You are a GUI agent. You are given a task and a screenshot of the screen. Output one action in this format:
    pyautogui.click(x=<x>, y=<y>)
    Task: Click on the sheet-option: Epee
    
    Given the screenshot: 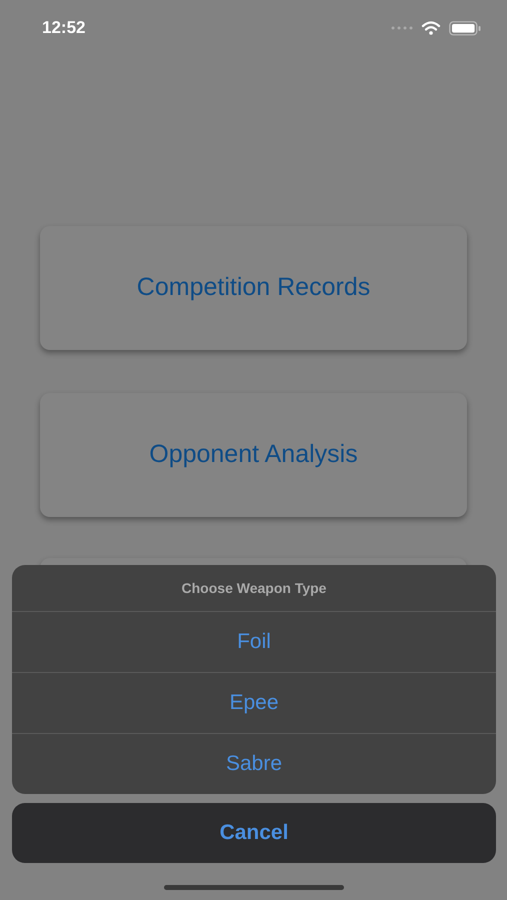 What is the action you would take?
    pyautogui.click(x=254, y=702)
    